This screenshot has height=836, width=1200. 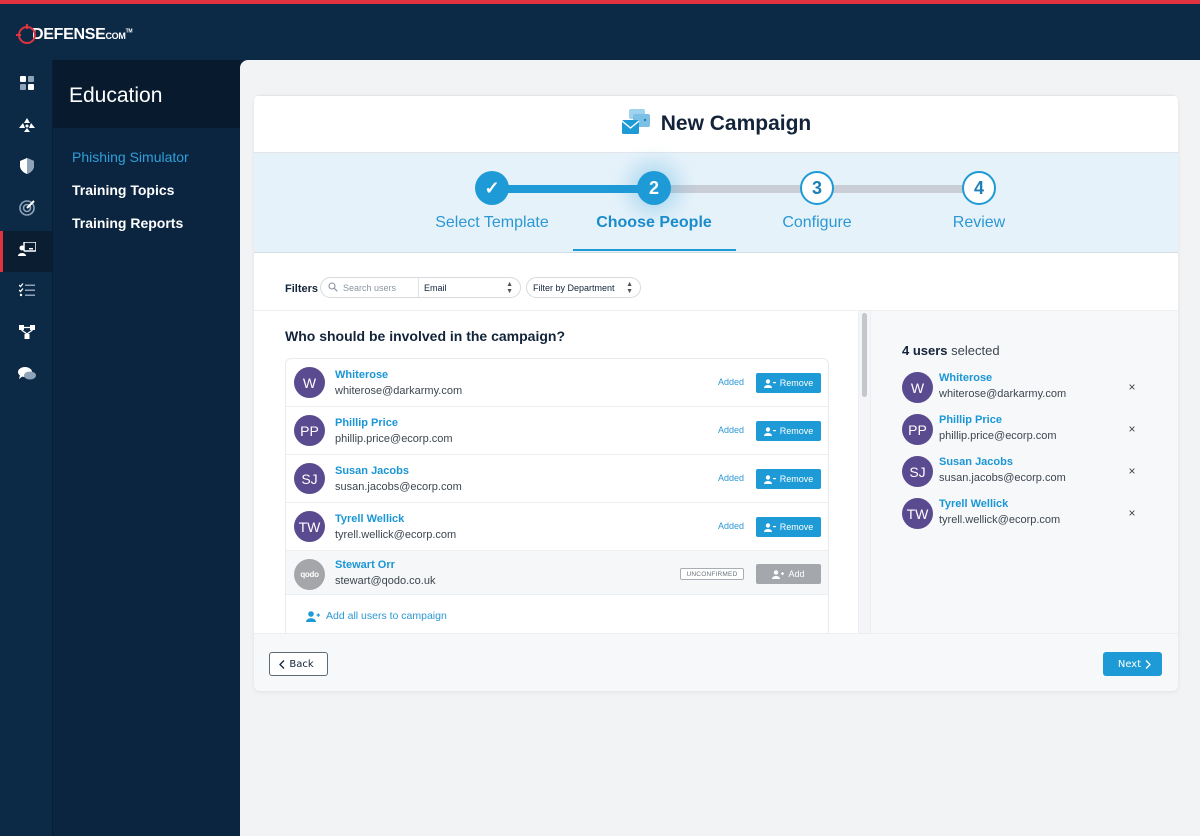 I want to click on avatar: SJ, so click(x=309, y=478).